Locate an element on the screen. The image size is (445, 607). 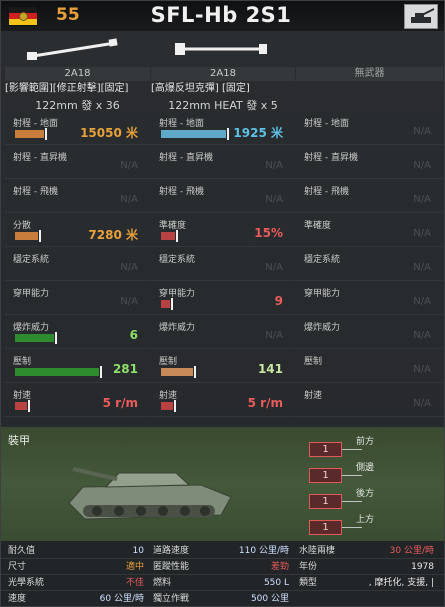
stat-label: 射程 - 地面 is located at coordinates (35, 124).